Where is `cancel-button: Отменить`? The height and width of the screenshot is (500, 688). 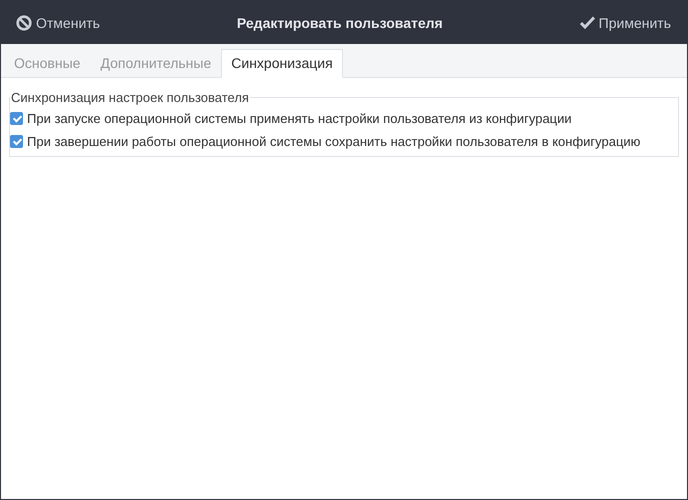 cancel-button: Отменить is located at coordinates (58, 22).